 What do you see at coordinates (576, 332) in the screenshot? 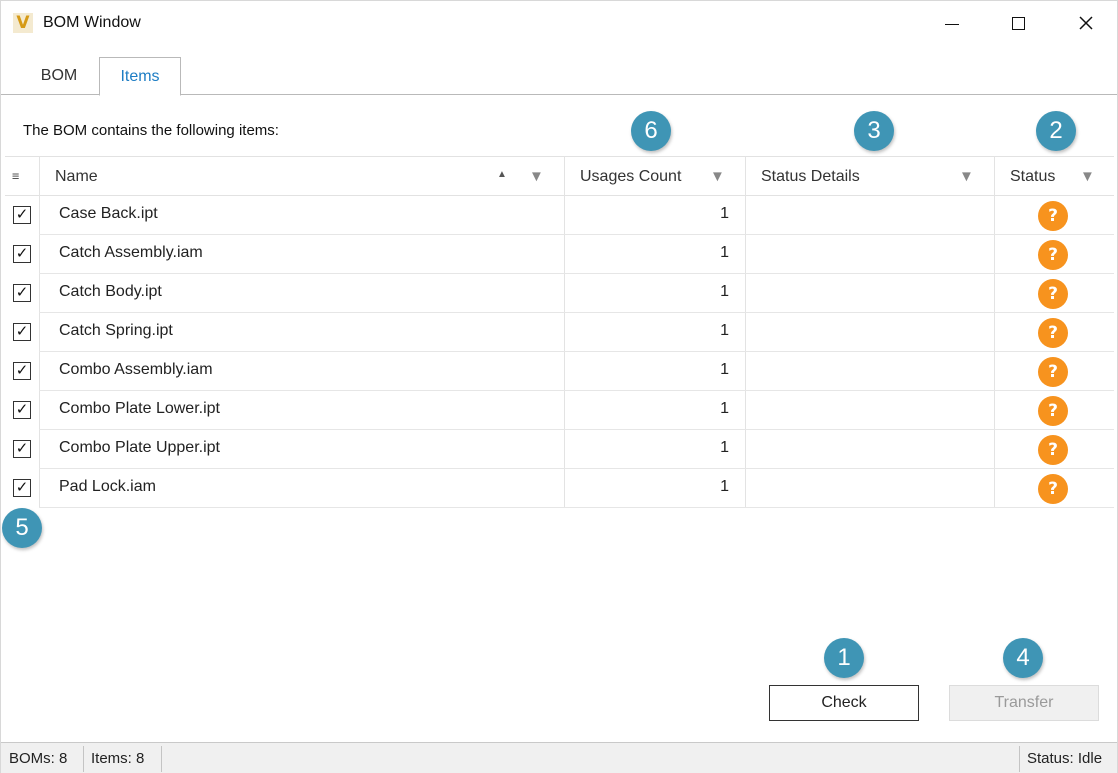
I see `table-row: Catch Spring.ipt 1?` at bounding box center [576, 332].